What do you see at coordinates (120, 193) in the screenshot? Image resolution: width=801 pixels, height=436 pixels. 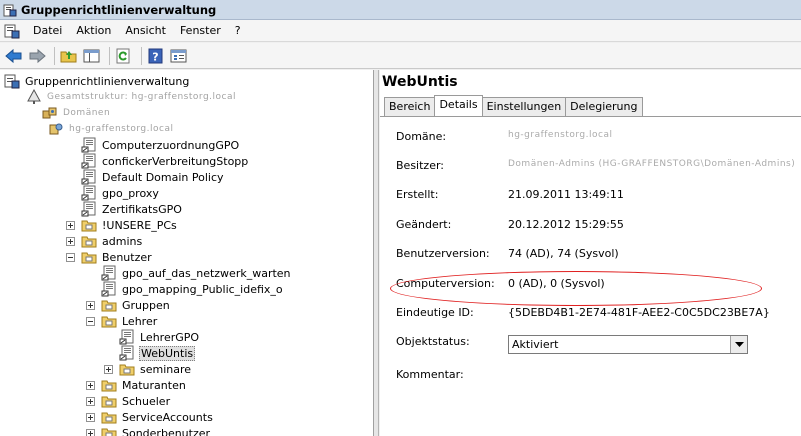 I see `tree-item-gpo-link: gpo_proxy` at bounding box center [120, 193].